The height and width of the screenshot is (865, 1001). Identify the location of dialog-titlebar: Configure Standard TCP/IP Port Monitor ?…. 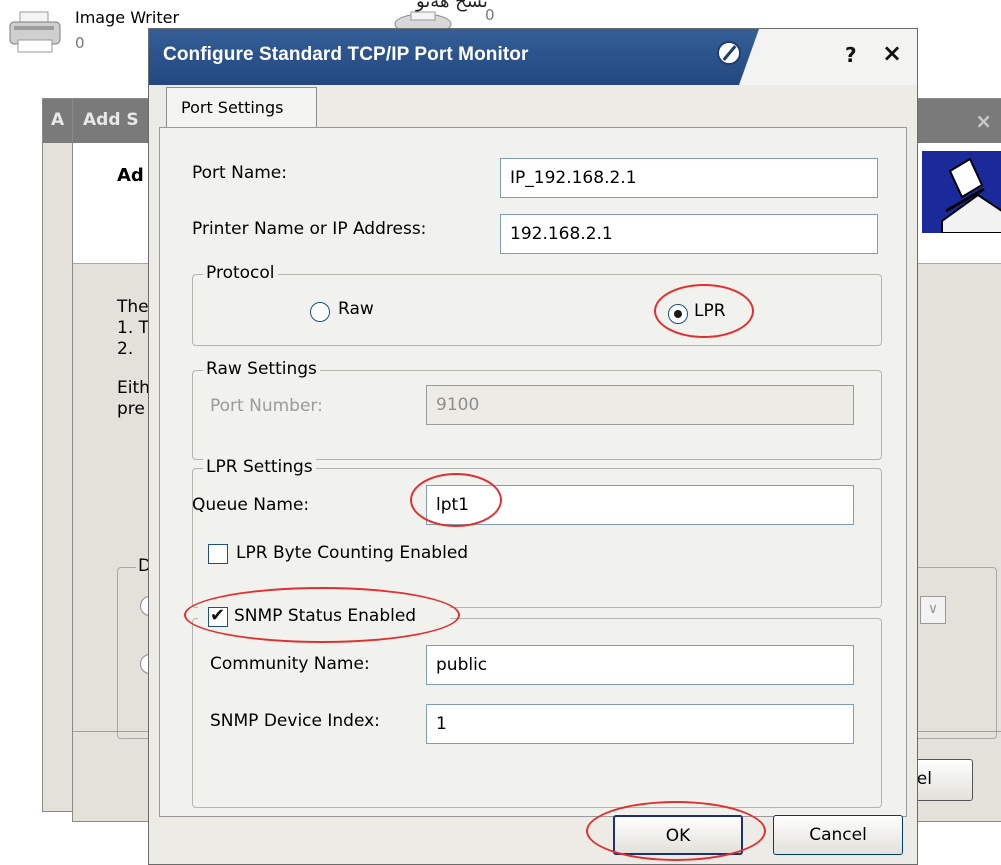
(533, 57).